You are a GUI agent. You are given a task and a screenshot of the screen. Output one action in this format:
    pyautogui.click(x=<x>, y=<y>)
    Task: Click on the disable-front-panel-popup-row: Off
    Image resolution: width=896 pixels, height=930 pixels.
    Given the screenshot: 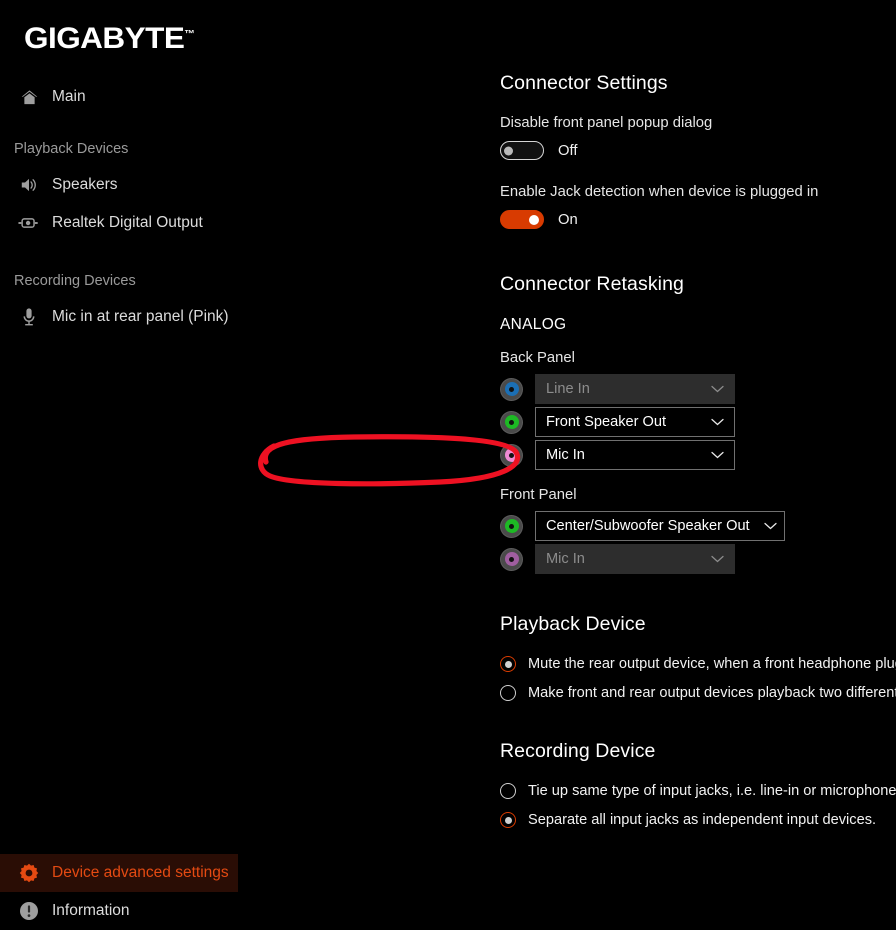 What is the action you would take?
    pyautogui.click(x=698, y=150)
    